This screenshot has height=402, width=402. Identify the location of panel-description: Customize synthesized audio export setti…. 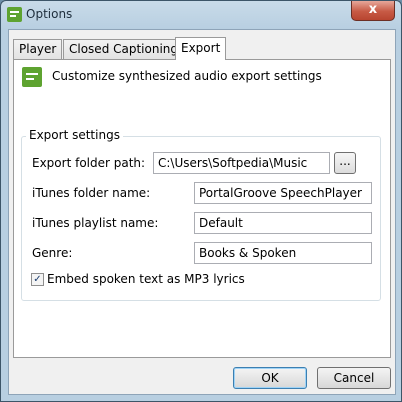
(187, 76).